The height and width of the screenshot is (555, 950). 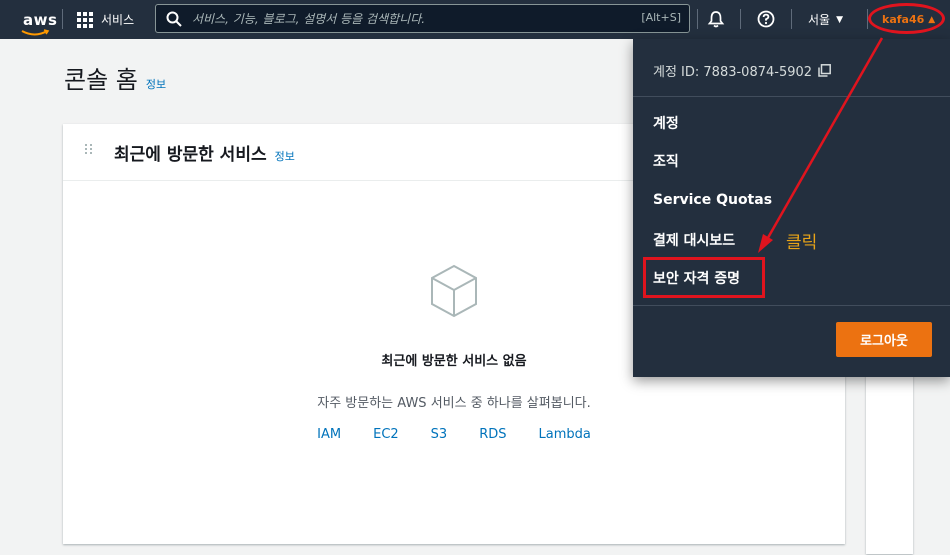 What do you see at coordinates (118, 20) in the screenshot?
I see `services-label: 서비스` at bounding box center [118, 20].